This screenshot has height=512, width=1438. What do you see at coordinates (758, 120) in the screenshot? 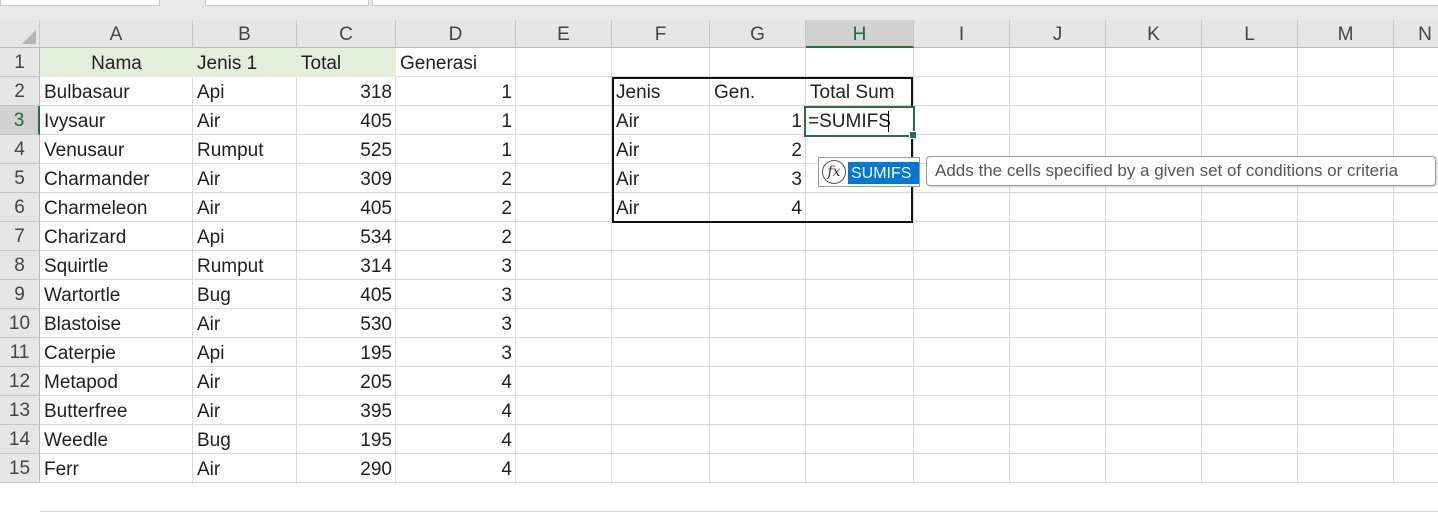
I see `summary-cell-generation: 1` at bounding box center [758, 120].